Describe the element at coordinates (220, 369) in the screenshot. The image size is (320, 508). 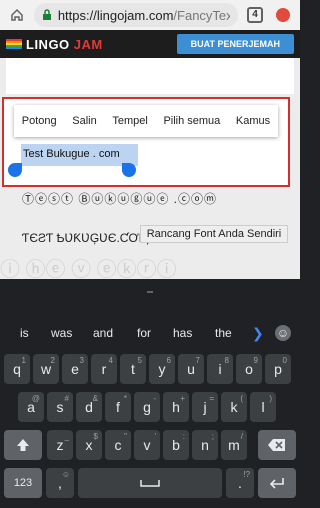
I see `key-i: i8` at that location.